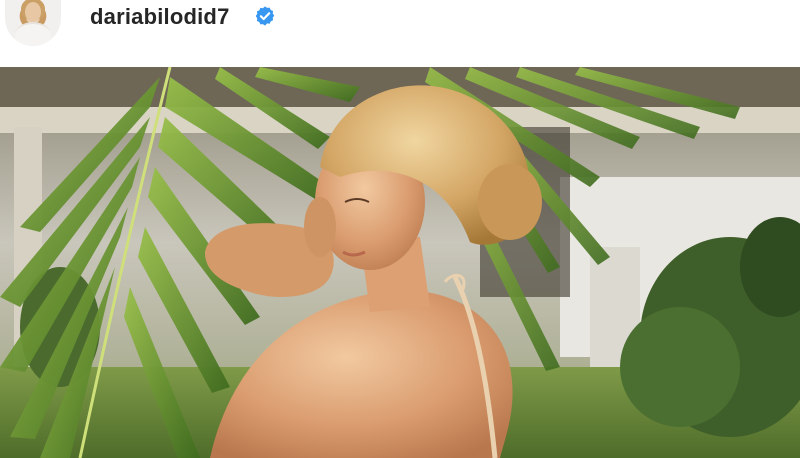 This screenshot has height=458, width=800. I want to click on post-header: dariabilodid7, so click(400, 33).